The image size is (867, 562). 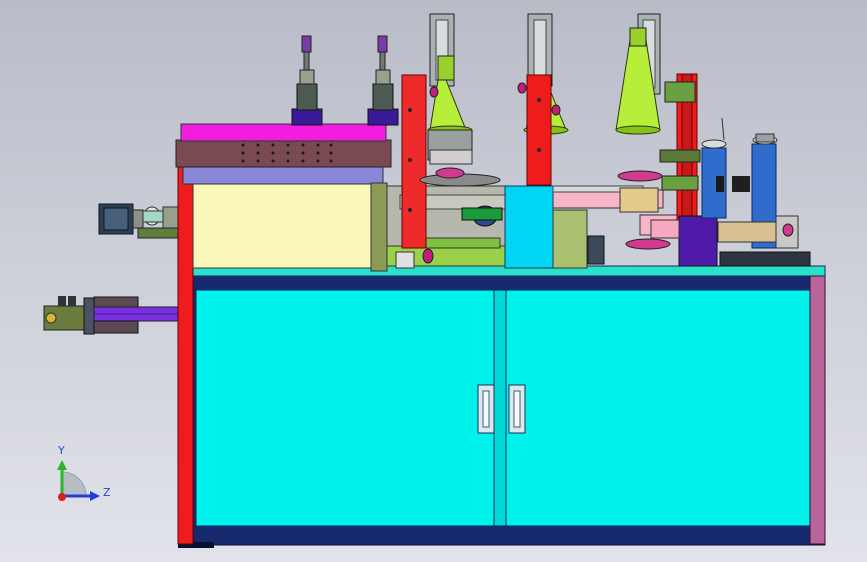 I want to click on left-red-frame, so click(x=185, y=354).